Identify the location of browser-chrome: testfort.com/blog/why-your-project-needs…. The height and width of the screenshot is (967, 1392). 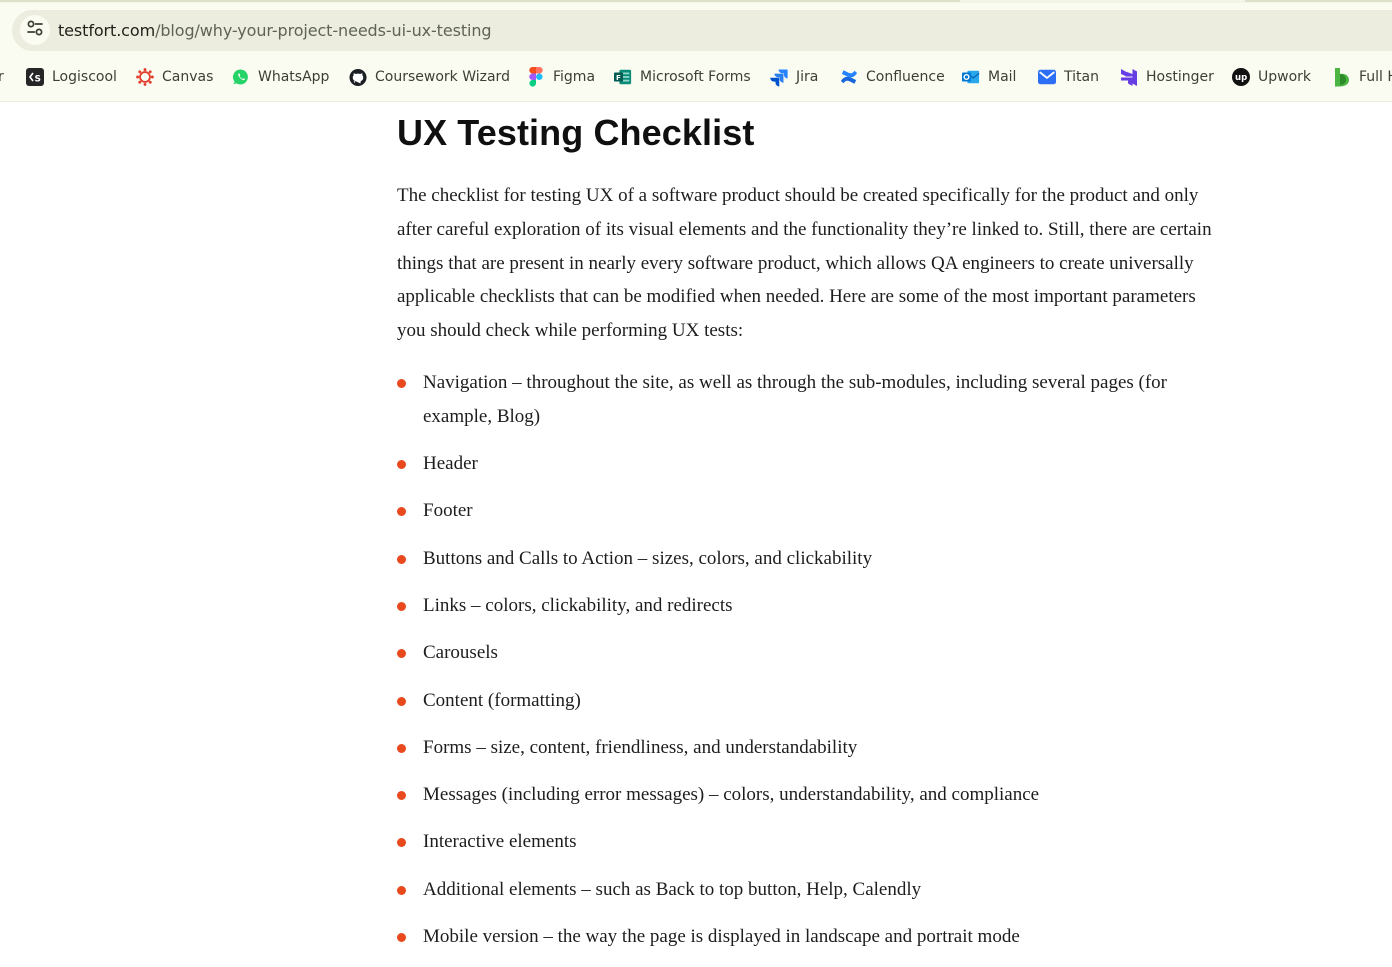
(696, 51).